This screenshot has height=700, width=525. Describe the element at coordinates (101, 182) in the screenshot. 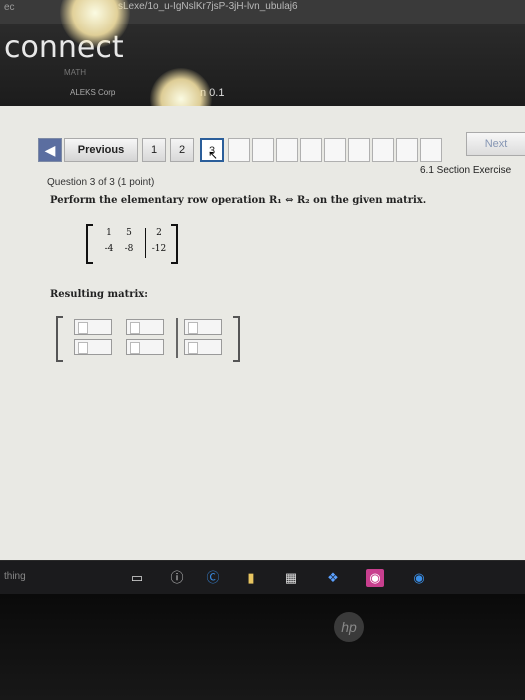

I see `question-number: Question 3 of 3 (1 point)` at that location.